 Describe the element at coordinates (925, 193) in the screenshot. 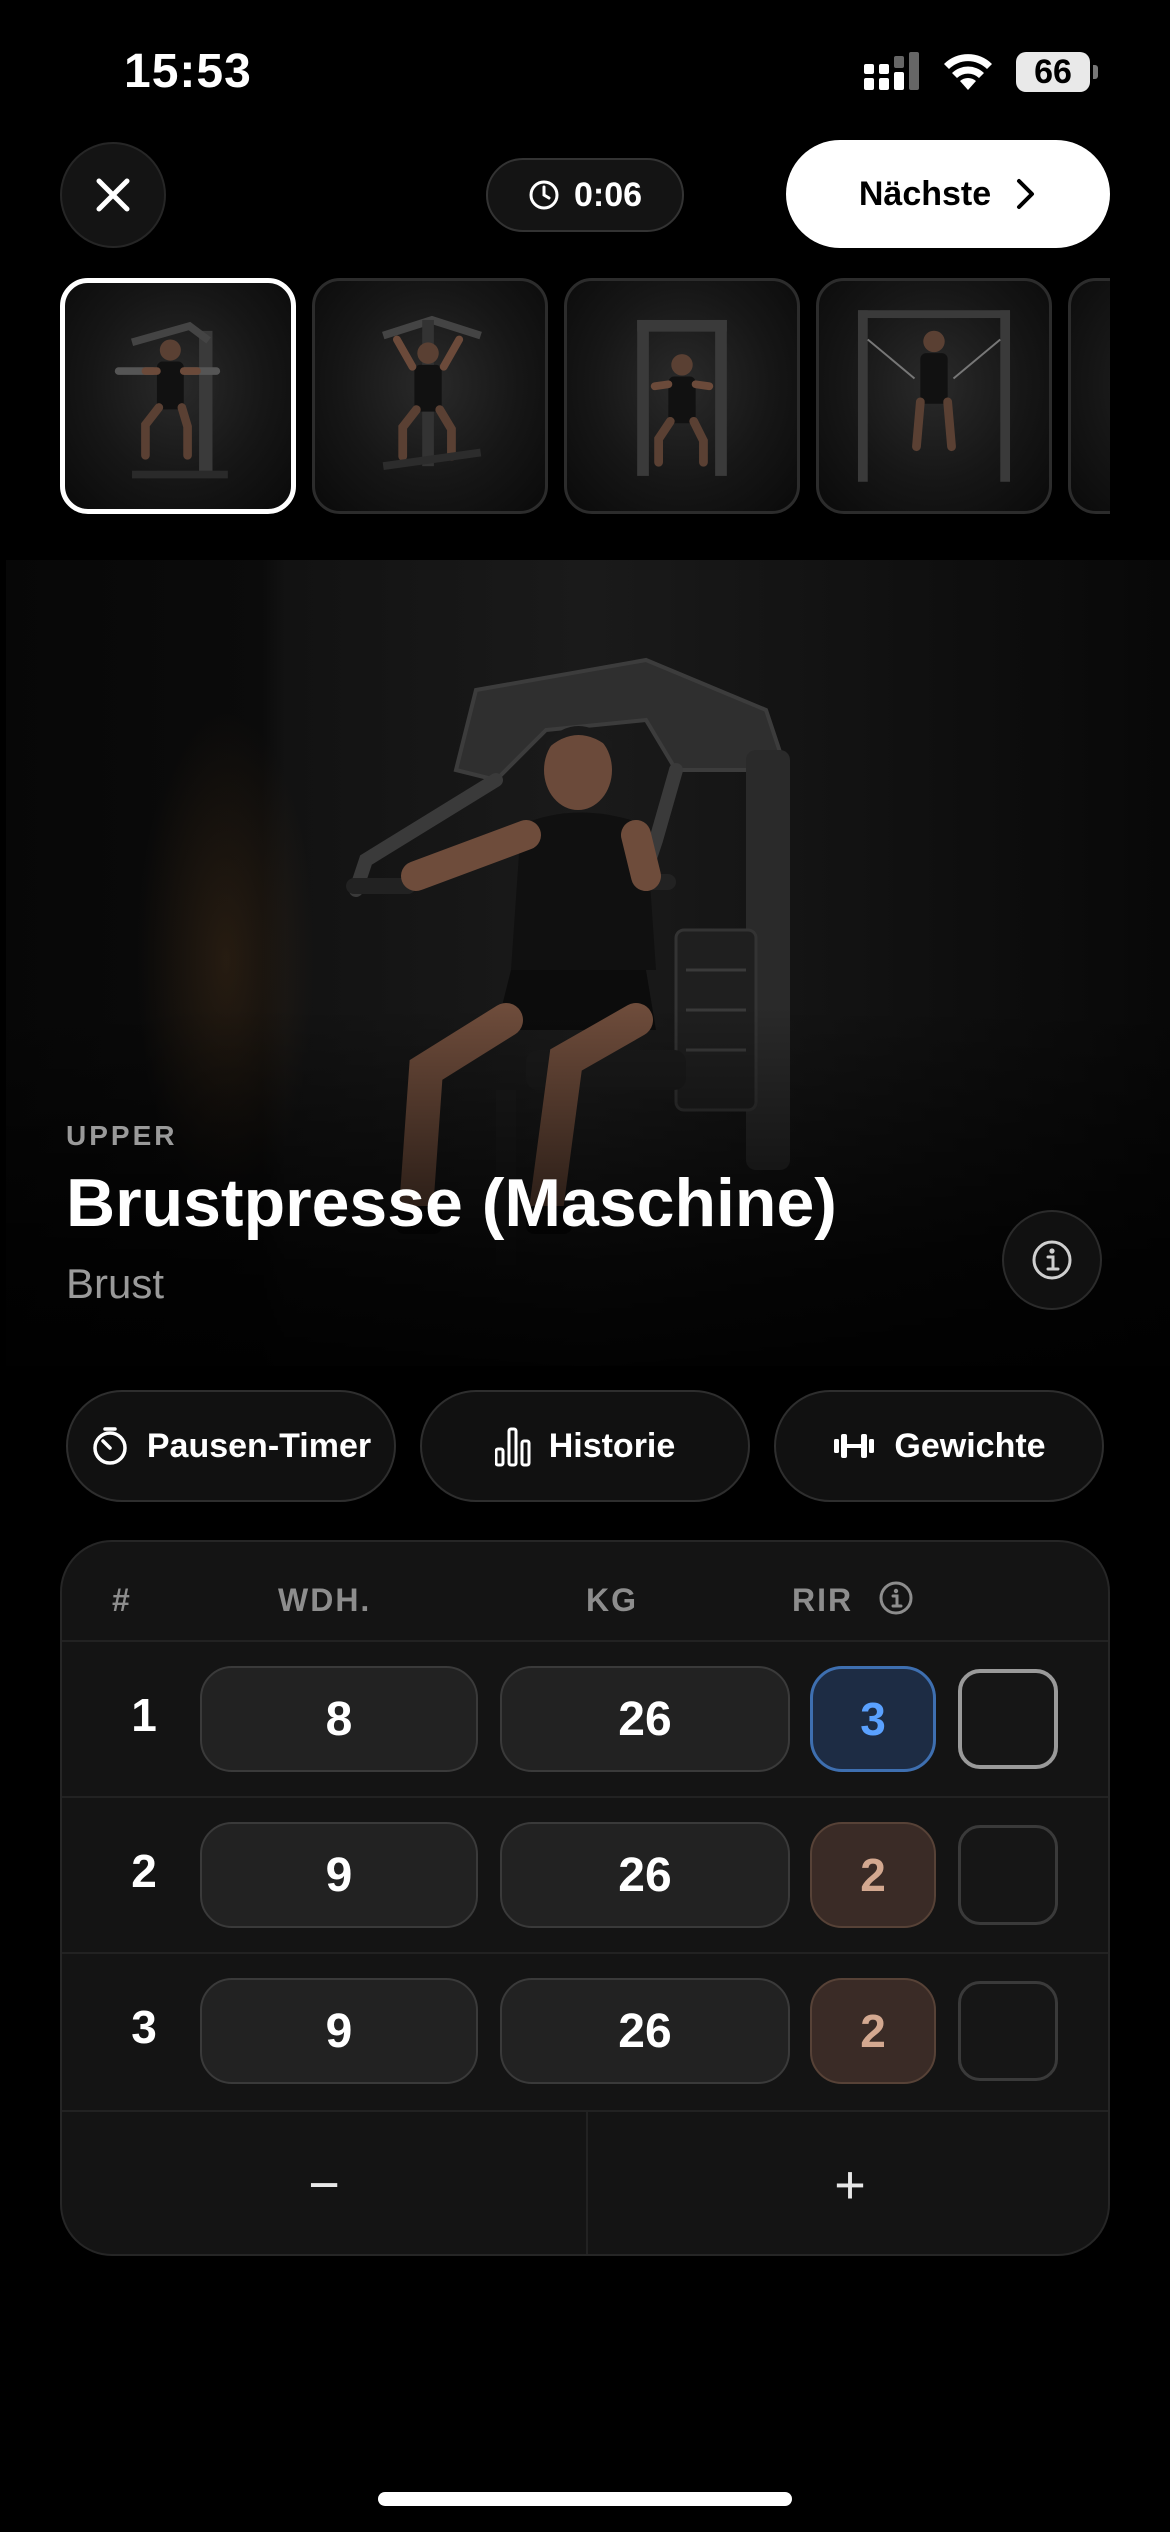

I see `next-label: Nächste` at that location.